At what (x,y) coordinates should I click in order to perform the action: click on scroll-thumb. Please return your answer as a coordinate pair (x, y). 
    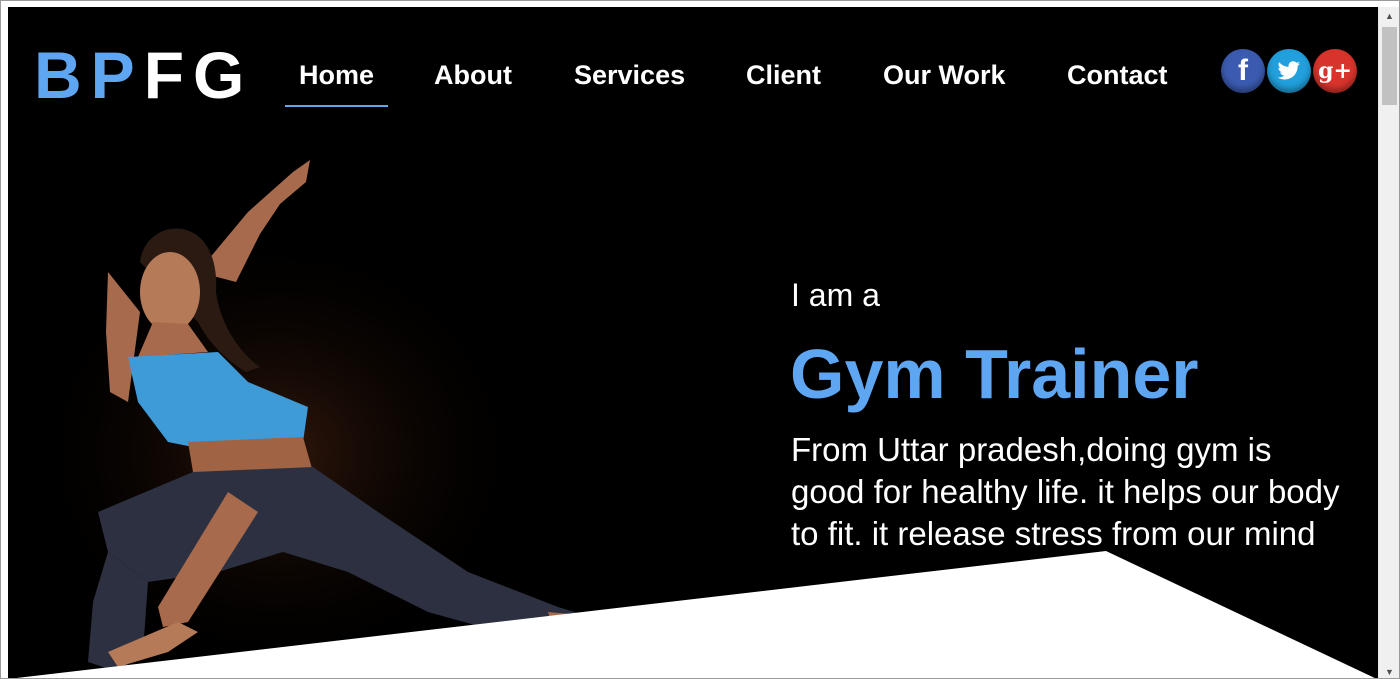
    Looking at the image, I should click on (1389, 66).